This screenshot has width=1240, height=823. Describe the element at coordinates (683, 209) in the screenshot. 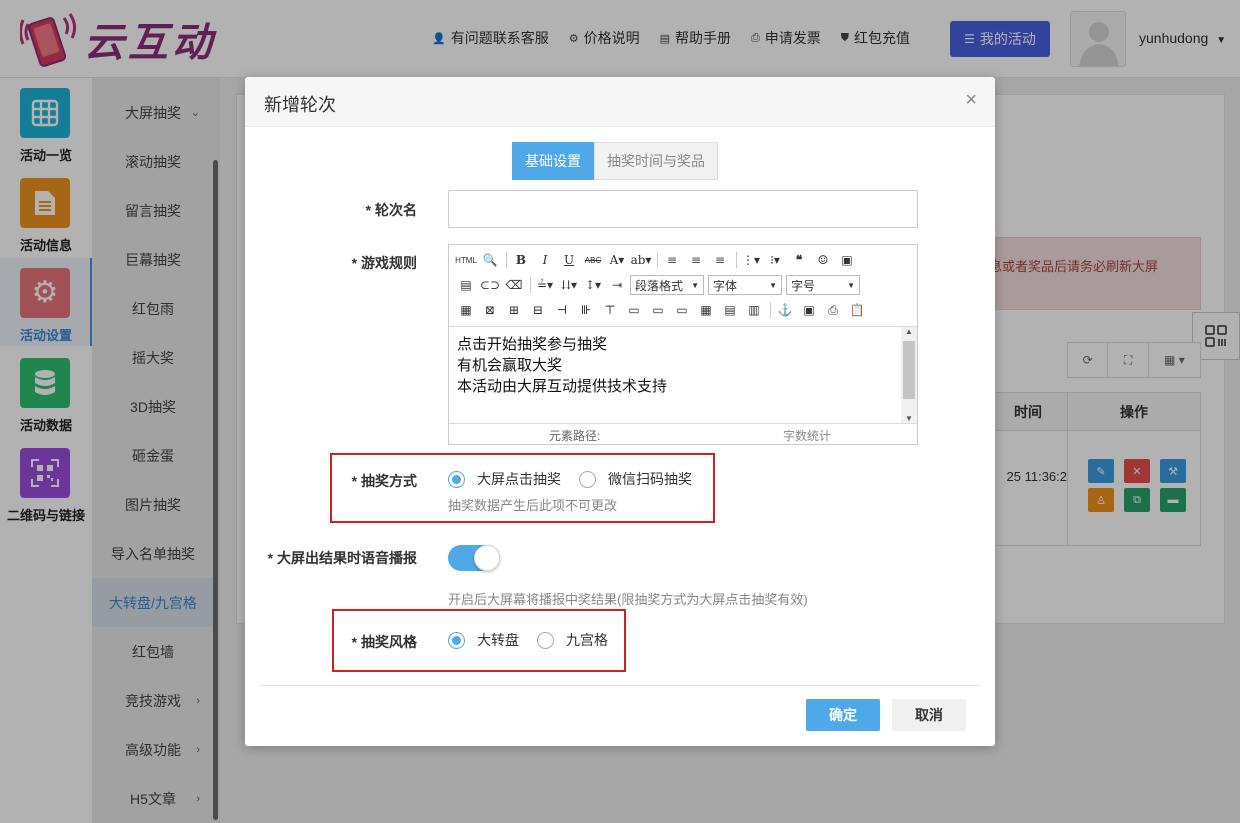

I see `round-name-input` at that location.